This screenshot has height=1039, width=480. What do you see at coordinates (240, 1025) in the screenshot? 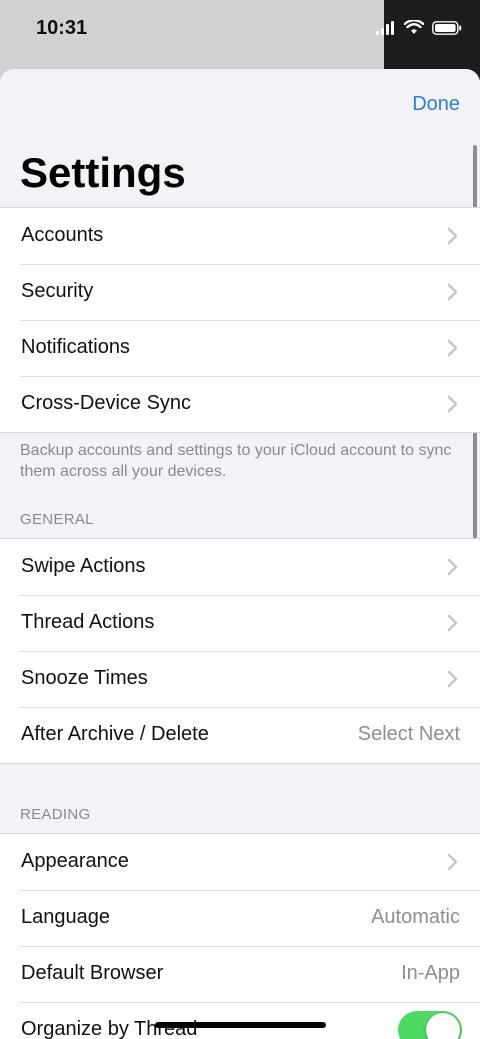
I see `home-indicator` at bounding box center [240, 1025].